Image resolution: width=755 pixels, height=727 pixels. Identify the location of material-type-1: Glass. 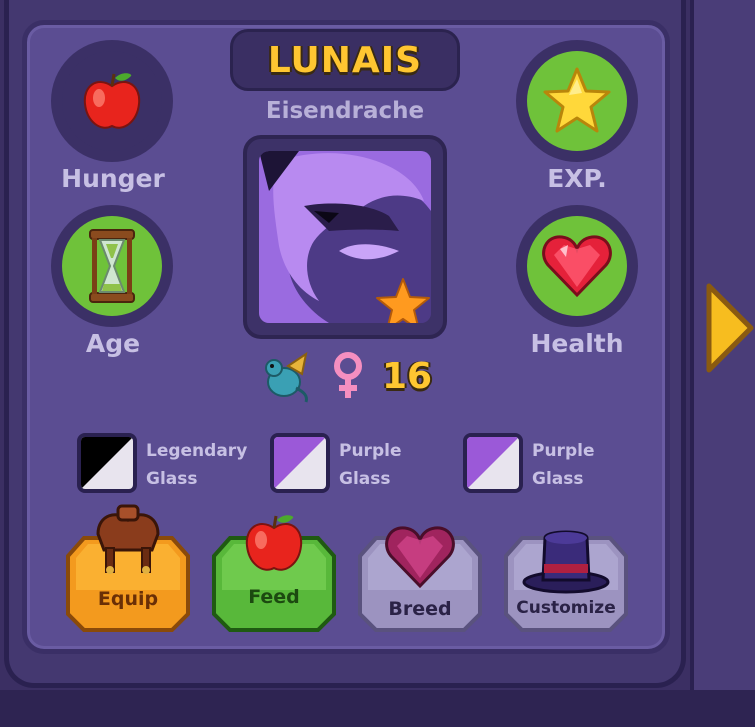
(172, 479).